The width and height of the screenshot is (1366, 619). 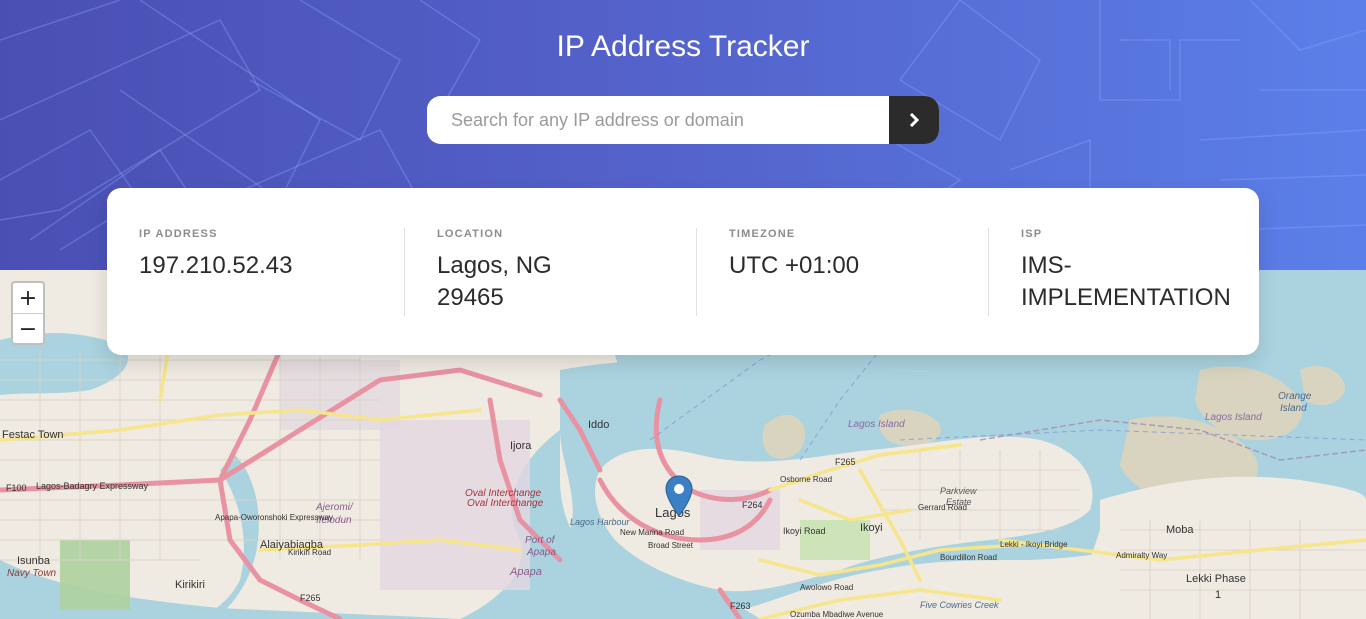 What do you see at coordinates (652, 532) in the screenshot?
I see `map-label: New Marina Road` at bounding box center [652, 532].